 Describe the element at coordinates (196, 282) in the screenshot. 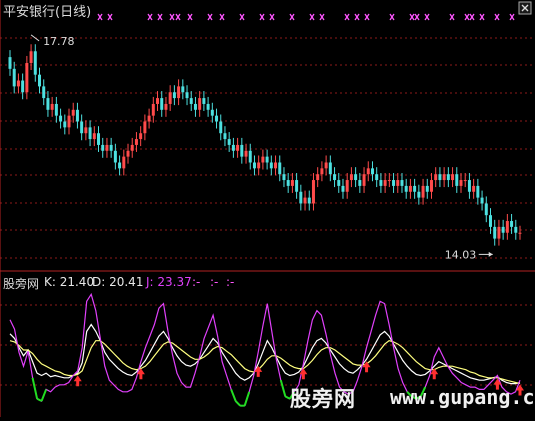

I see `extra-value: :-` at that location.